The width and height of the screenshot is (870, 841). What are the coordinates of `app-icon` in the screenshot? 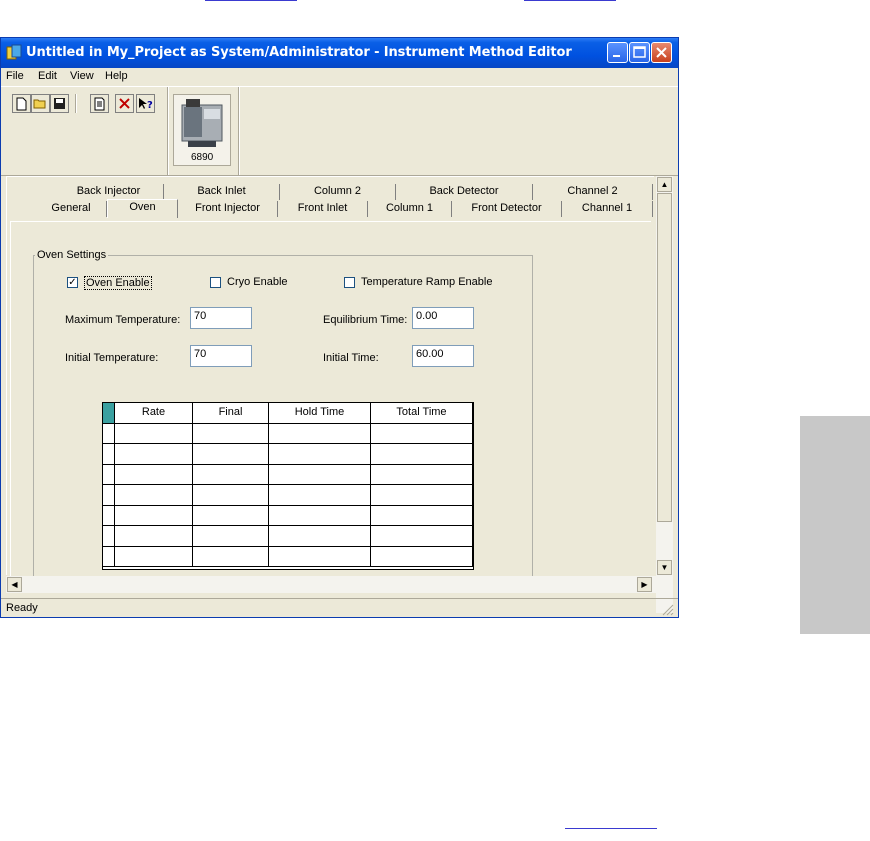 It's located at (14, 52).